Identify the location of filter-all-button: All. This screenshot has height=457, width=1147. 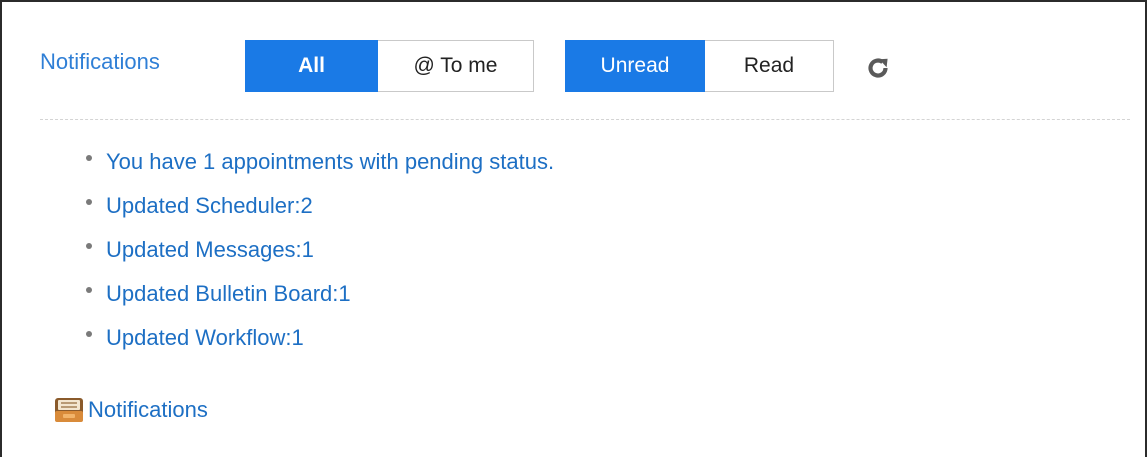
(311, 66).